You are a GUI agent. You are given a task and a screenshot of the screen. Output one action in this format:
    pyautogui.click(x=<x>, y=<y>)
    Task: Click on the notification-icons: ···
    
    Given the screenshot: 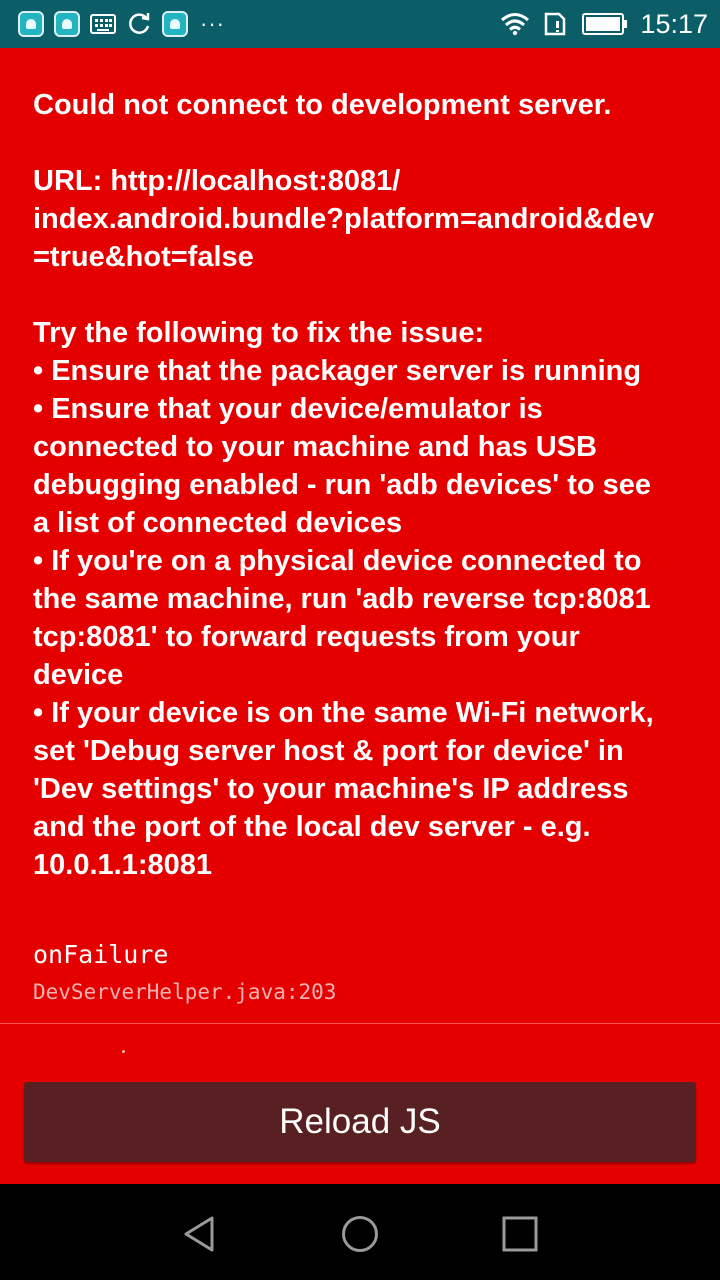 What is the action you would take?
    pyautogui.click(x=121, y=24)
    